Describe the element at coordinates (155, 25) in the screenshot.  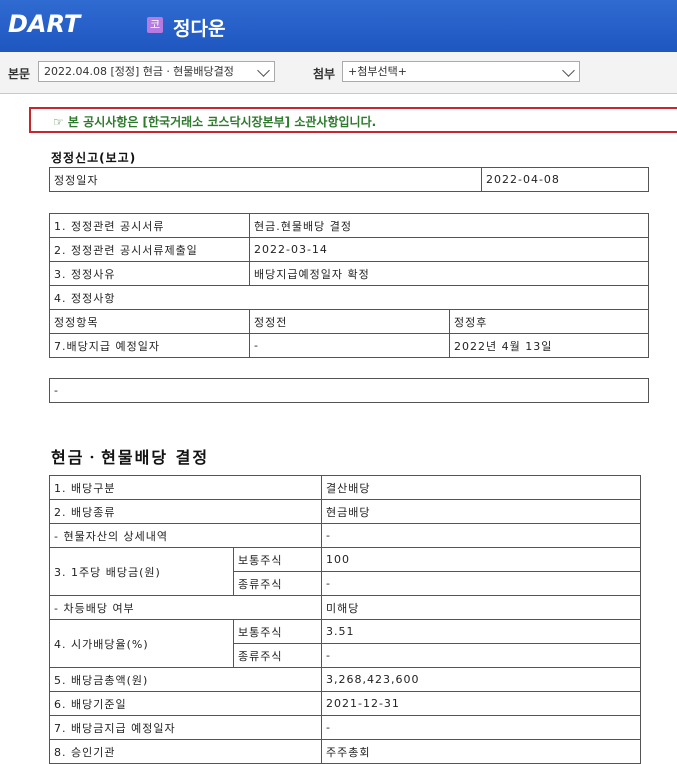
I see `market-badge: 코` at that location.